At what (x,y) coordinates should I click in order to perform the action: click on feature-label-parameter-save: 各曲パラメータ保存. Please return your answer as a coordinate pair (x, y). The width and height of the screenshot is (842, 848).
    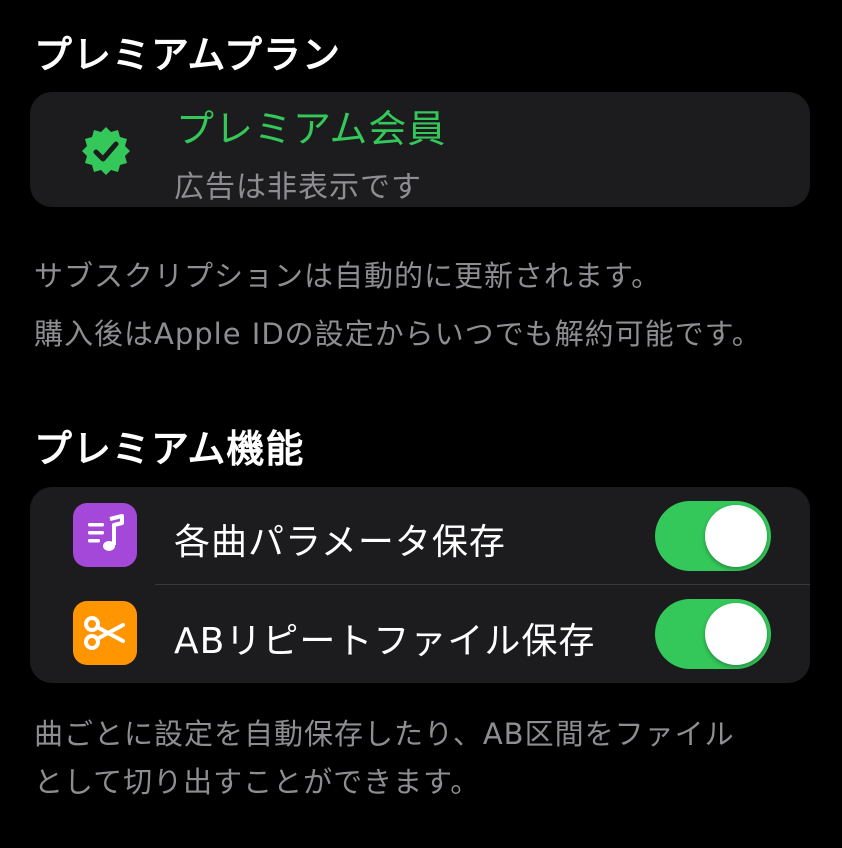
    Looking at the image, I should click on (340, 542).